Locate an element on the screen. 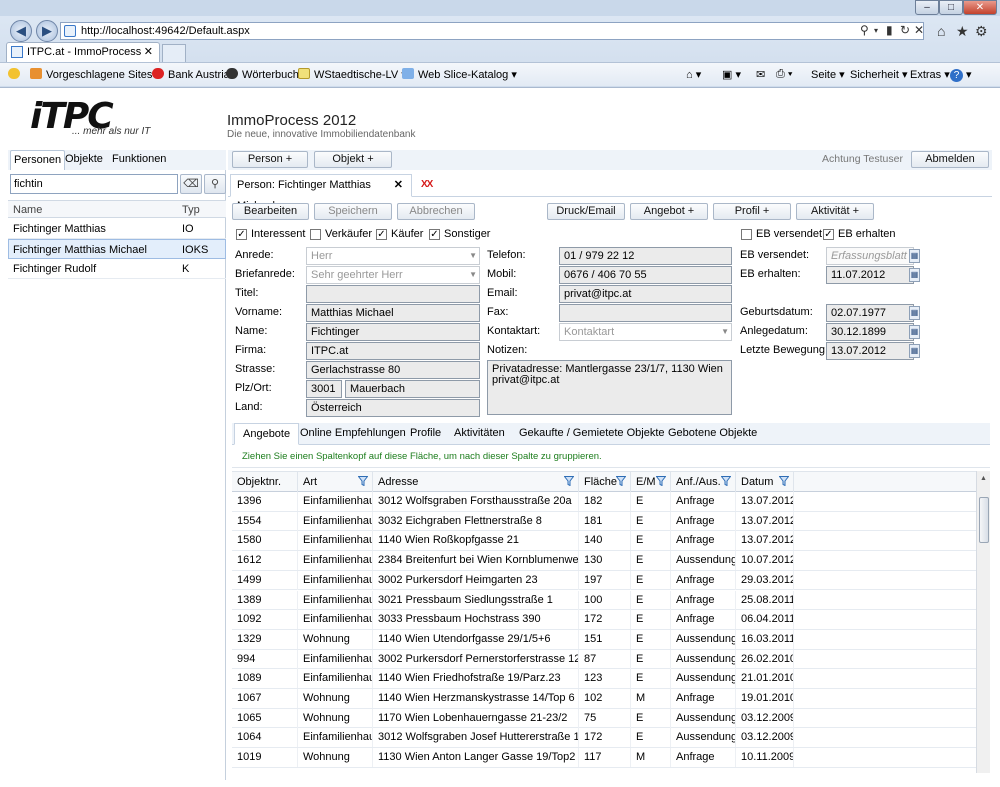  save-button: Speichern is located at coordinates (353, 211).